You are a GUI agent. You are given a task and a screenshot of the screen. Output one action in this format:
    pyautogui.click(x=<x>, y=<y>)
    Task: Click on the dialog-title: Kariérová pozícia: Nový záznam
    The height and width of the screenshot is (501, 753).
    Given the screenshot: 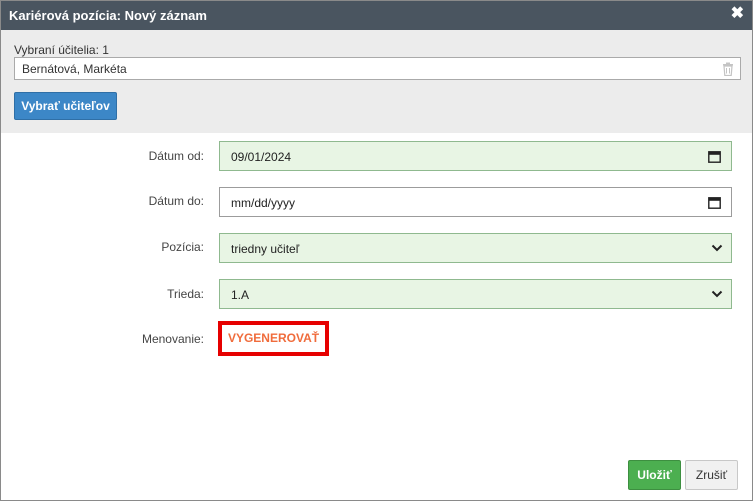 What is the action you would take?
    pyautogui.click(x=108, y=15)
    